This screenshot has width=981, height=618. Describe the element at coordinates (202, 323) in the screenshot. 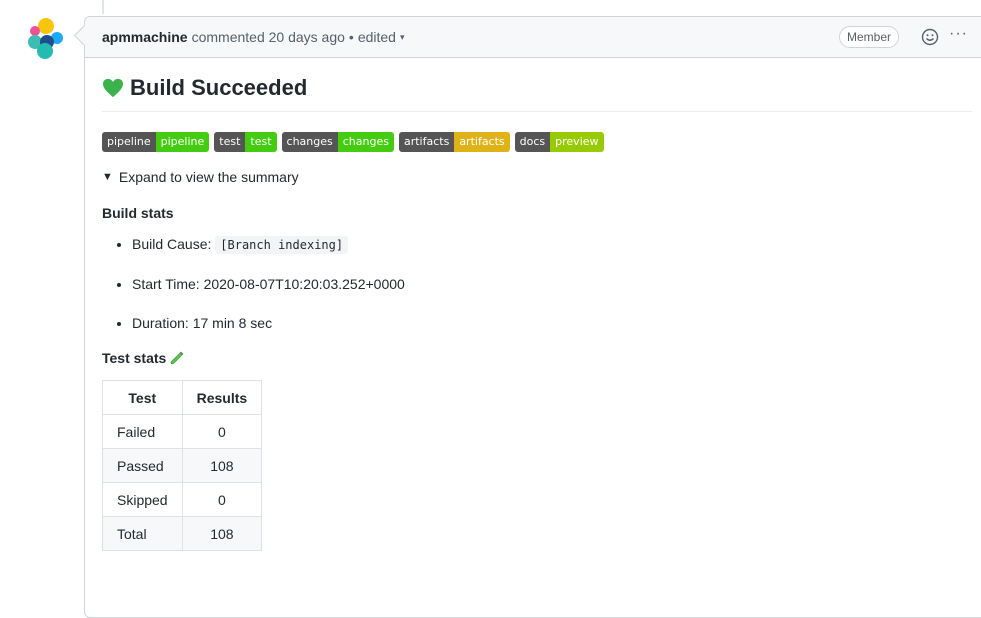

I see `duration-label: Duration: 17 min 8 sec` at that location.